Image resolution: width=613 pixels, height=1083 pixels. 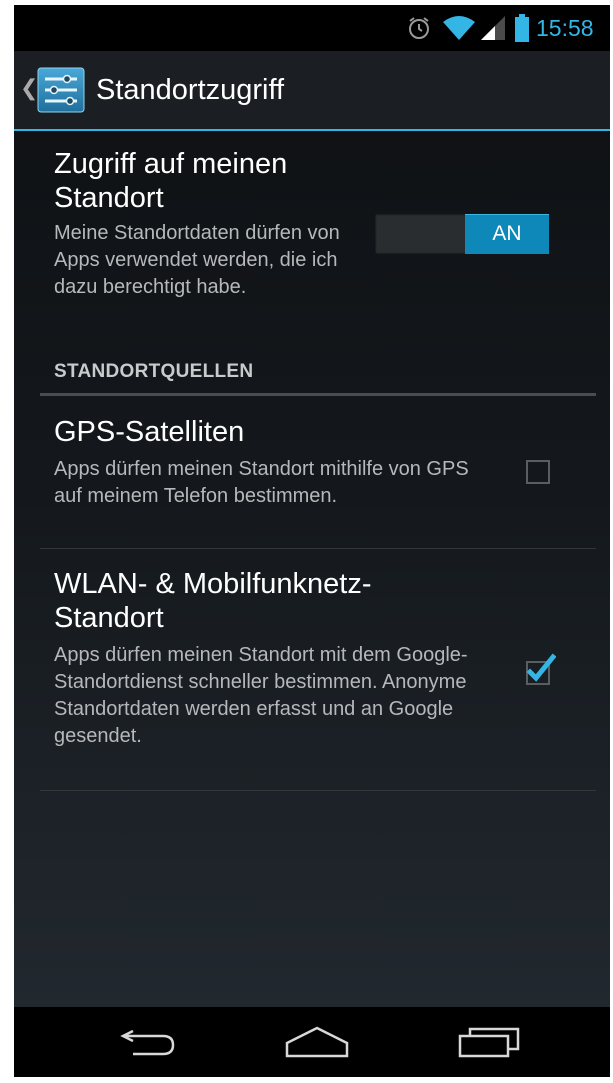 What do you see at coordinates (565, 27) in the screenshot?
I see `status-clock: 15:58` at bounding box center [565, 27].